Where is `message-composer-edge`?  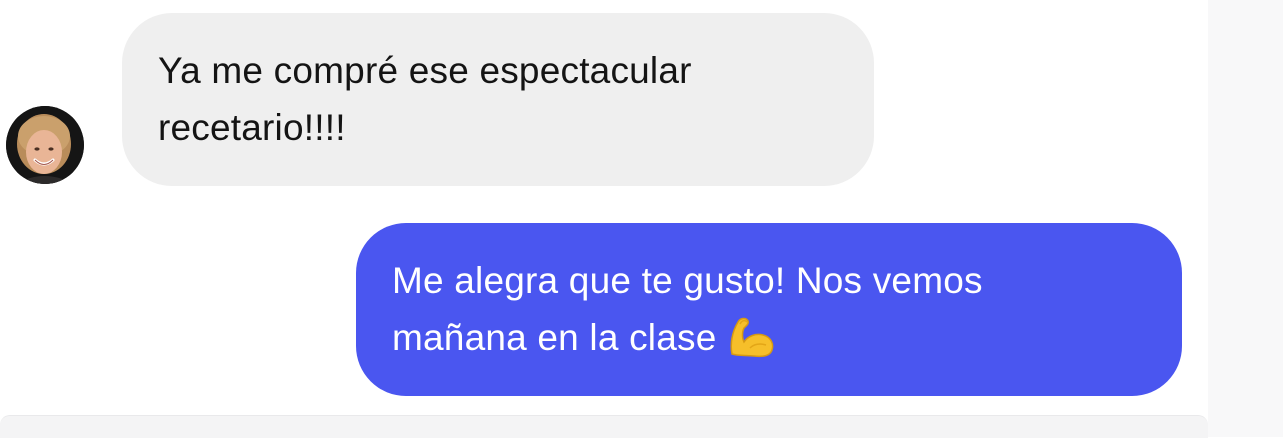 message-composer-edge is located at coordinates (604, 426).